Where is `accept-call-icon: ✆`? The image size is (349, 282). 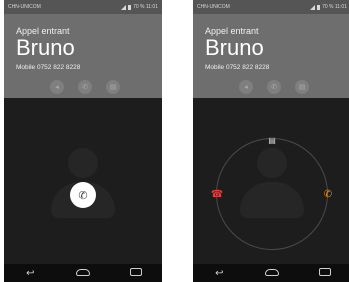
accept-call-icon: ✆ is located at coordinates (328, 194).